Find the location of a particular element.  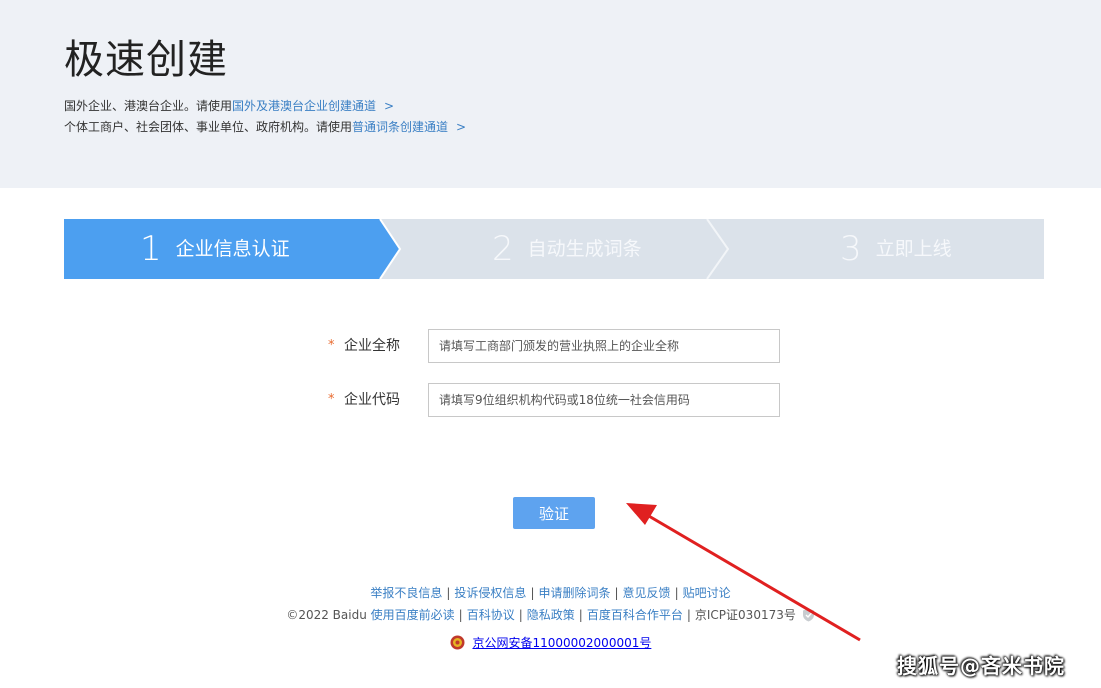

verify-button: 验证 is located at coordinates (554, 513).